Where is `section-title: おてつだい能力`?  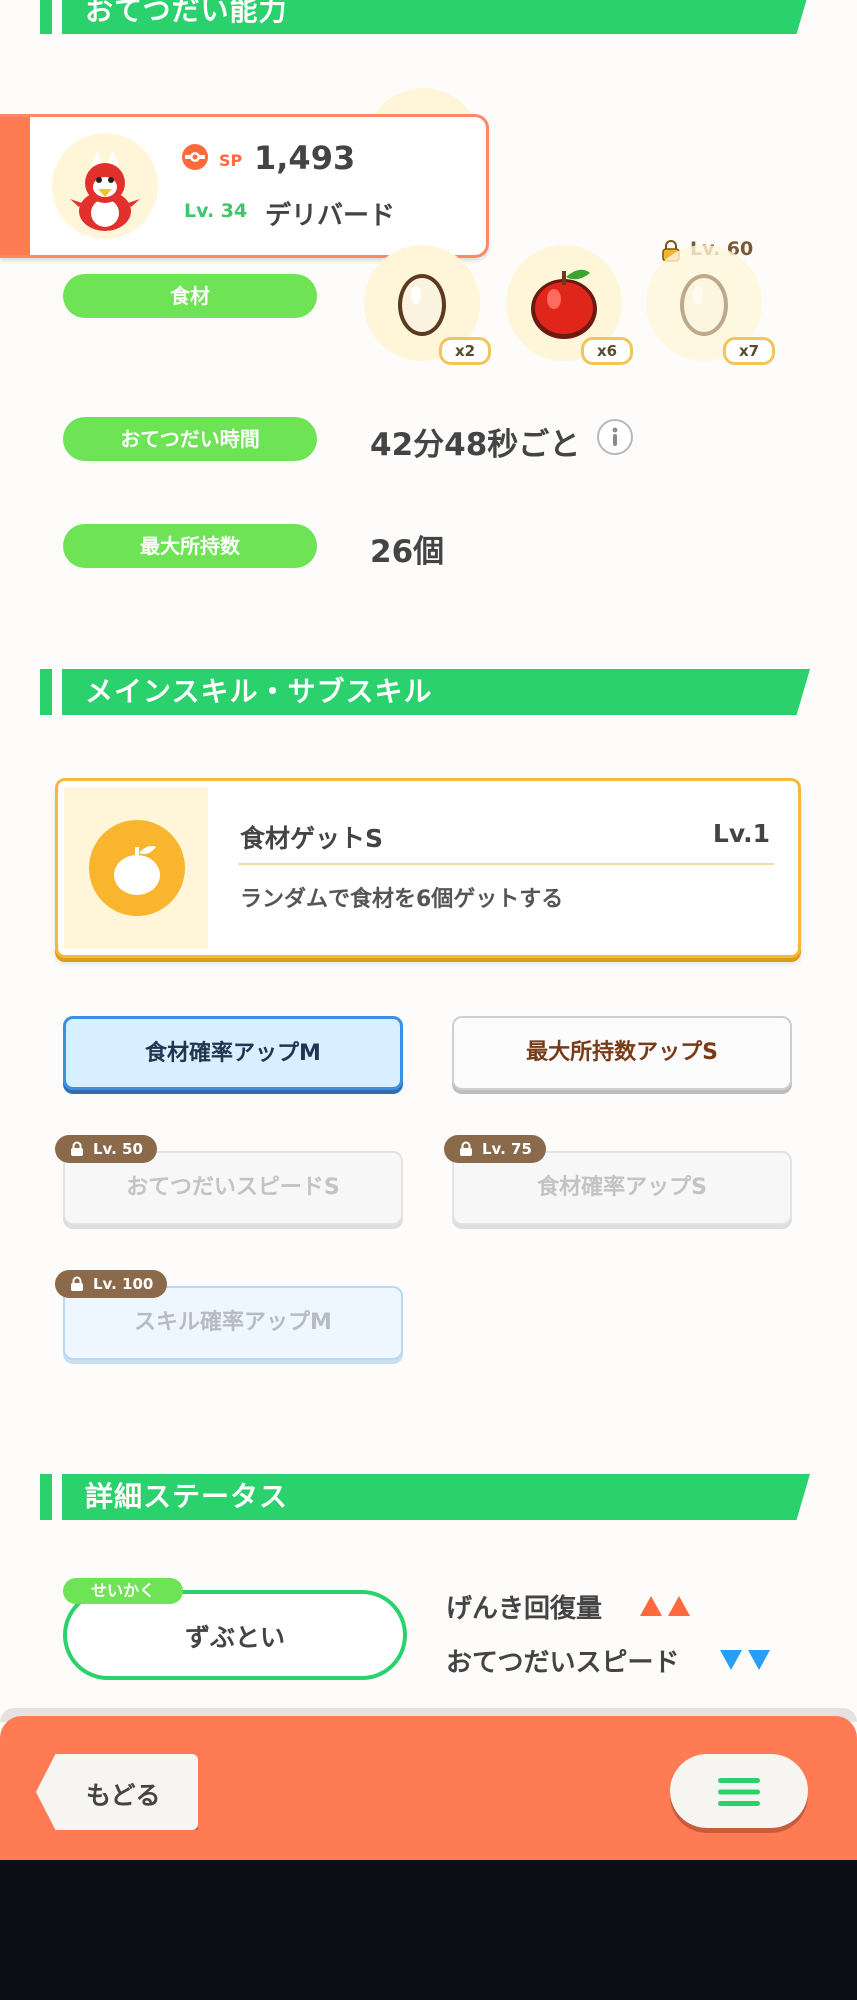 section-title: おてつだい能力 is located at coordinates (186, 13).